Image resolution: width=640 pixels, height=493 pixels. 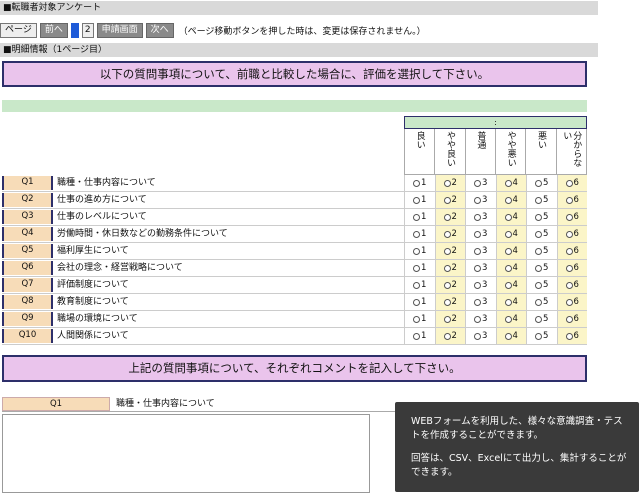 What do you see at coordinates (186, 453) in the screenshot?
I see `comment-textarea` at bounding box center [186, 453].